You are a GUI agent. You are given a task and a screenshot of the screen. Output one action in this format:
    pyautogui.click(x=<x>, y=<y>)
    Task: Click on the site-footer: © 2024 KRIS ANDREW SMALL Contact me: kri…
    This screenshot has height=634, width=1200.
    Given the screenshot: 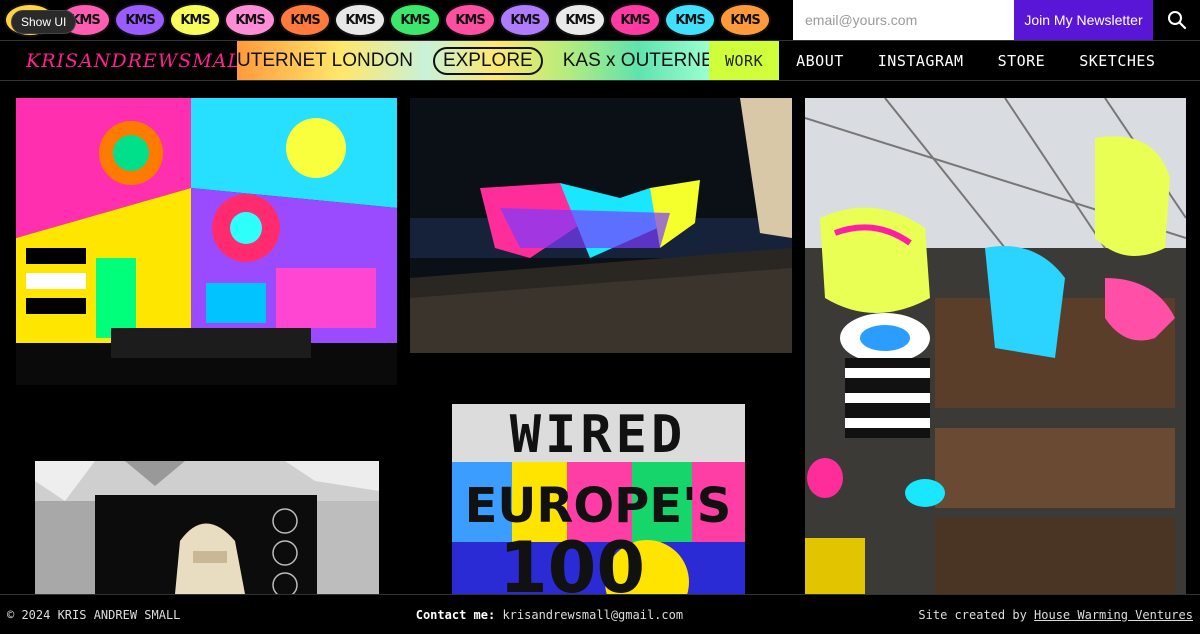 What is the action you would take?
    pyautogui.click(x=600, y=614)
    